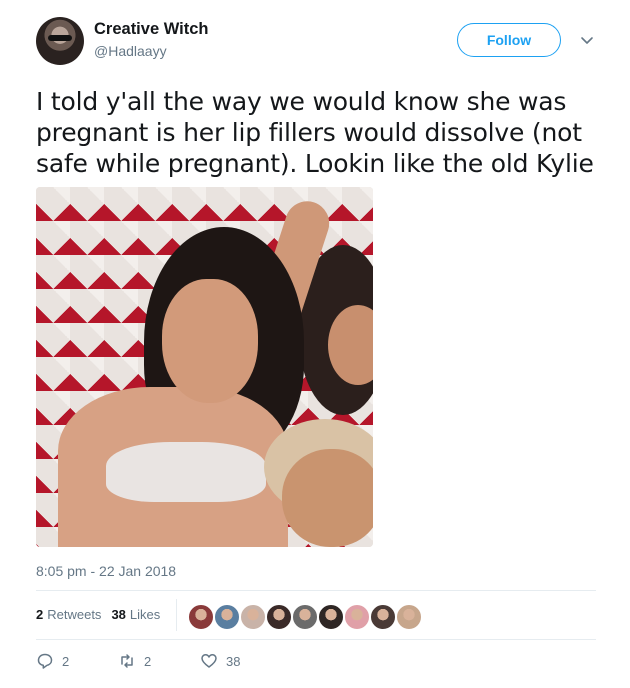  Describe the element at coordinates (209, 661) in the screenshot. I see `heart-icon` at that location.